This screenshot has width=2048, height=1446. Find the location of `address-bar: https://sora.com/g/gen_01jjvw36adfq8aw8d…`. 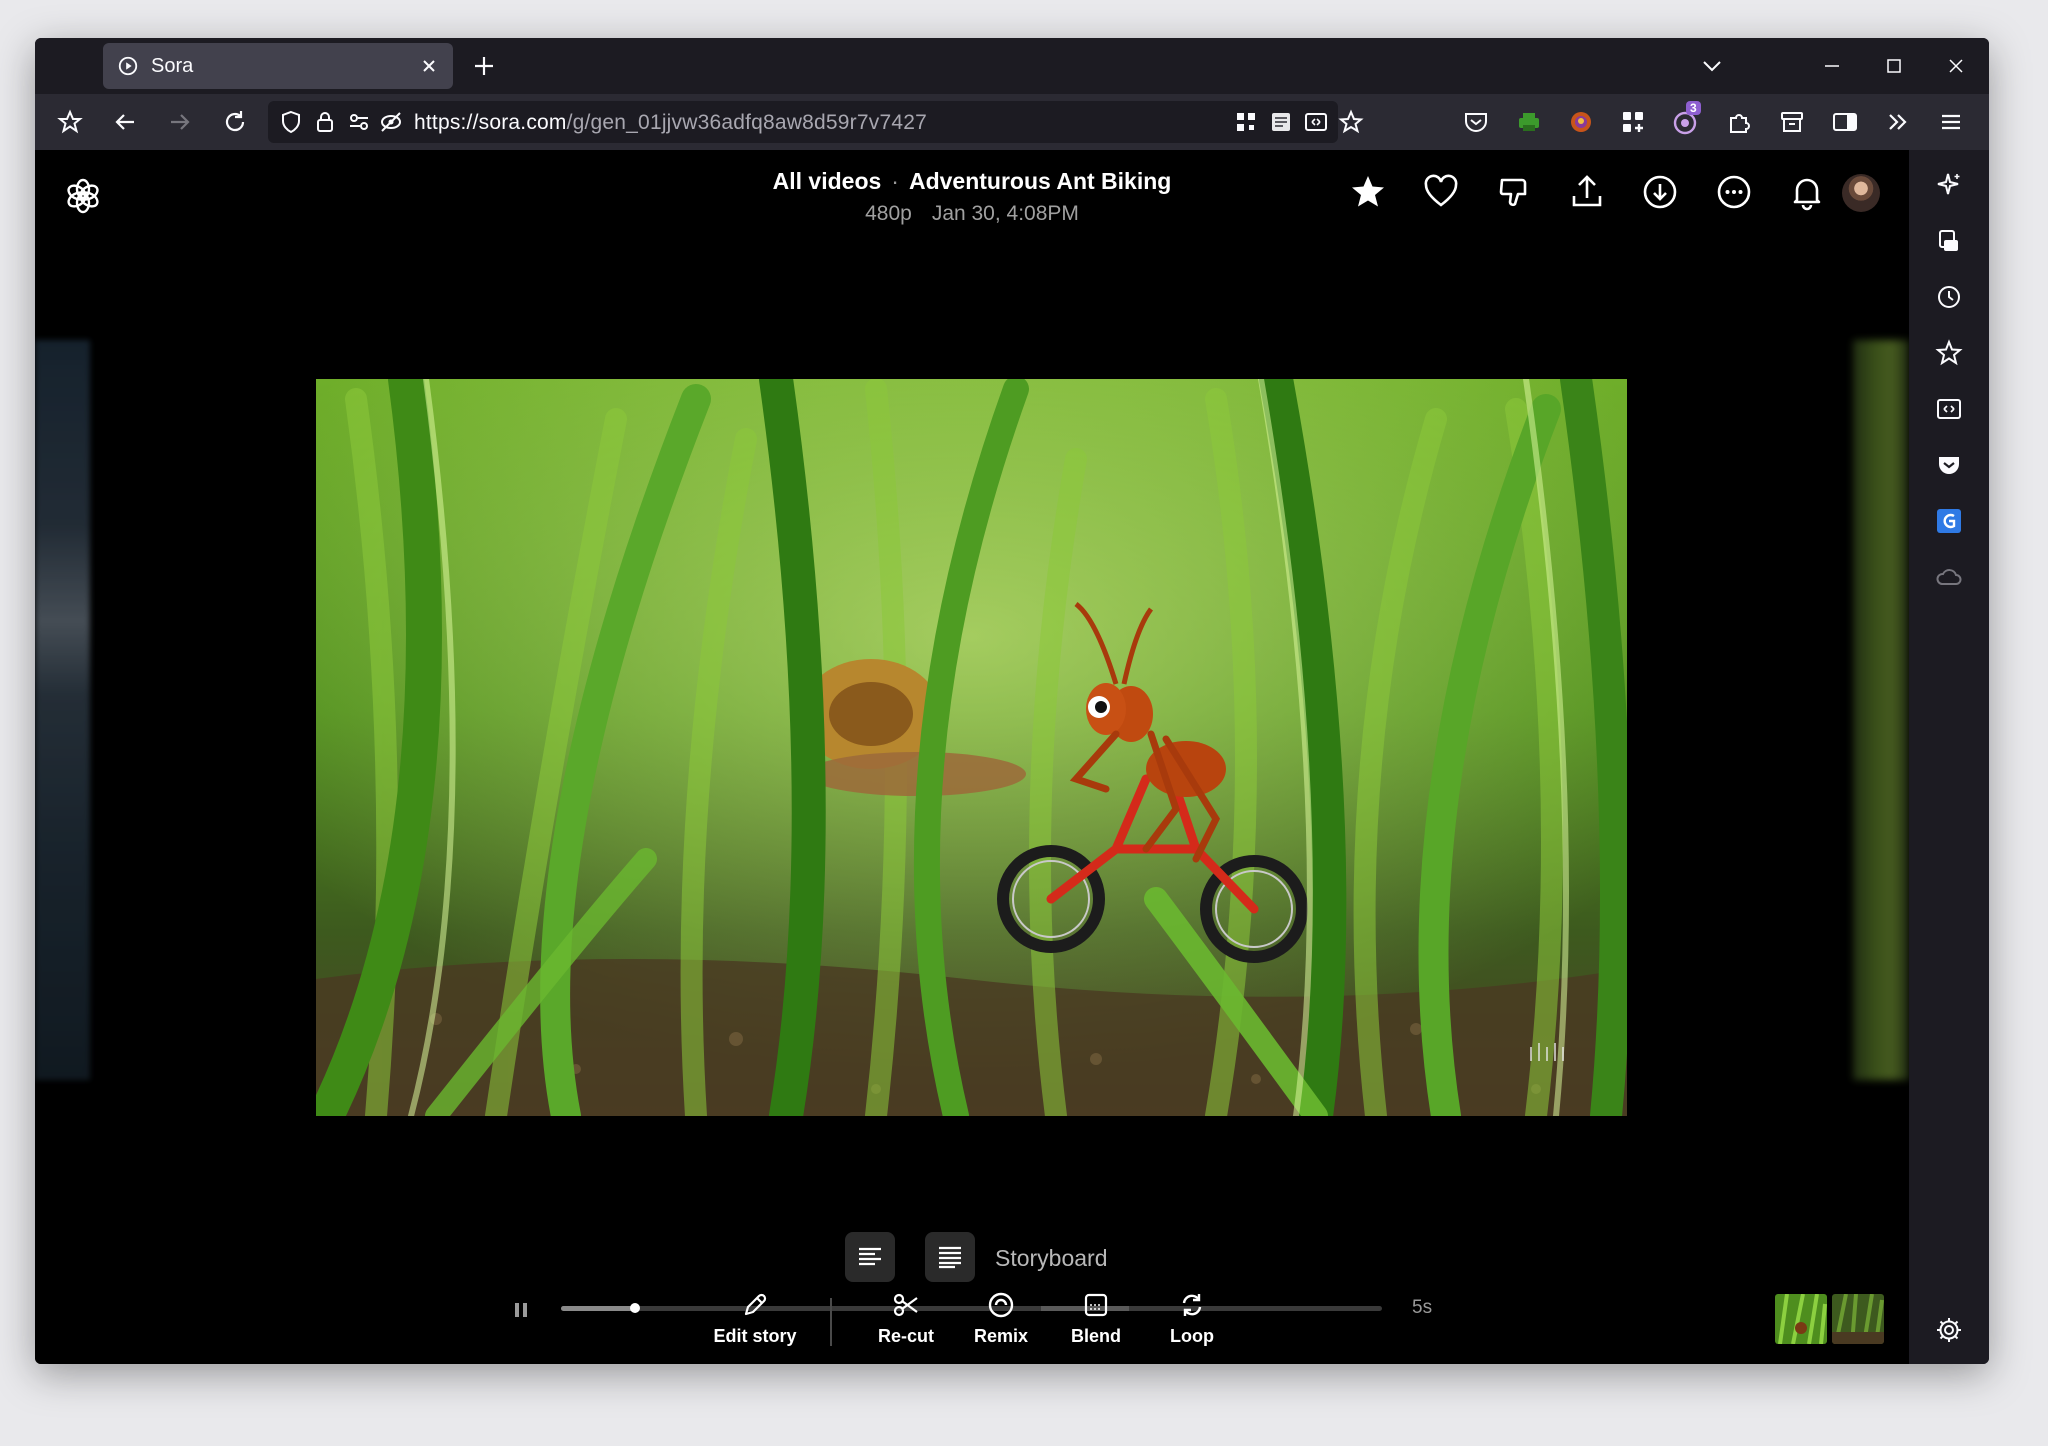

address-bar: https://sora.com/g/gen_01jjvw36adfq8aw8d… is located at coordinates (816, 122).